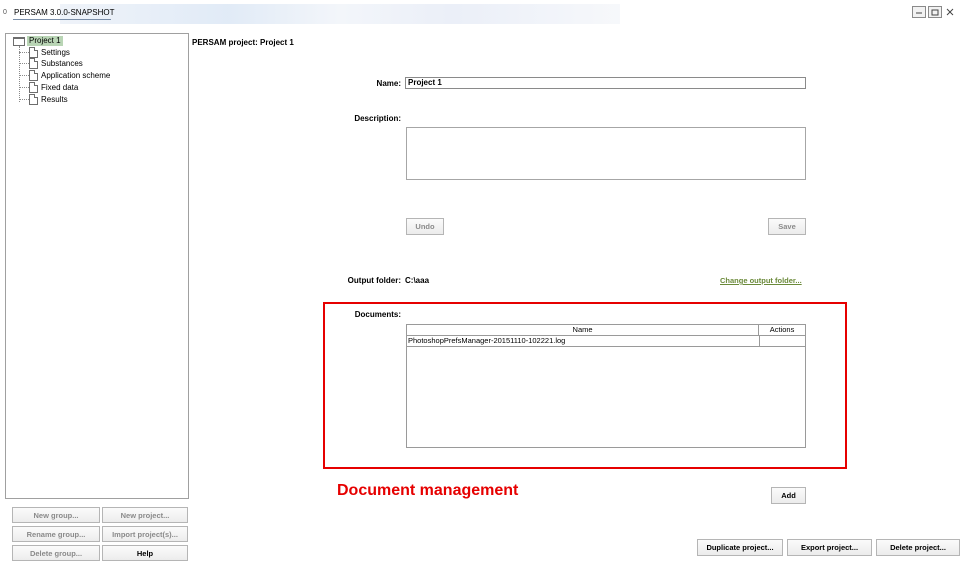 This screenshot has width=962, height=561. What do you see at coordinates (425, 226) in the screenshot?
I see `undo-button: Undo` at bounding box center [425, 226].